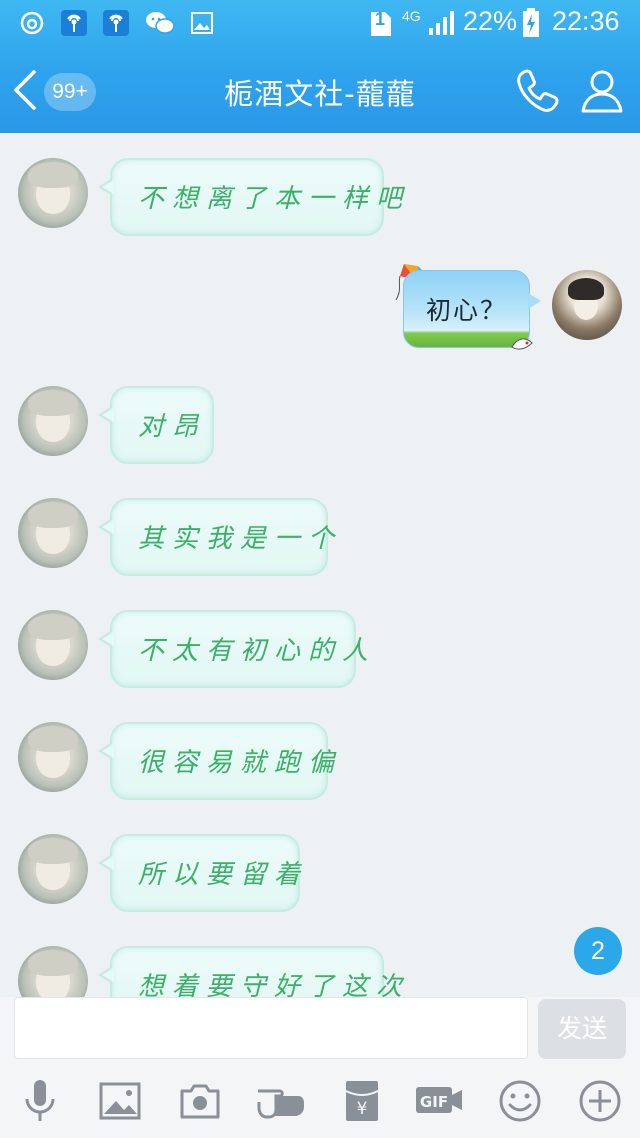  What do you see at coordinates (202, 23) in the screenshot?
I see `gallery-icon` at bounding box center [202, 23].